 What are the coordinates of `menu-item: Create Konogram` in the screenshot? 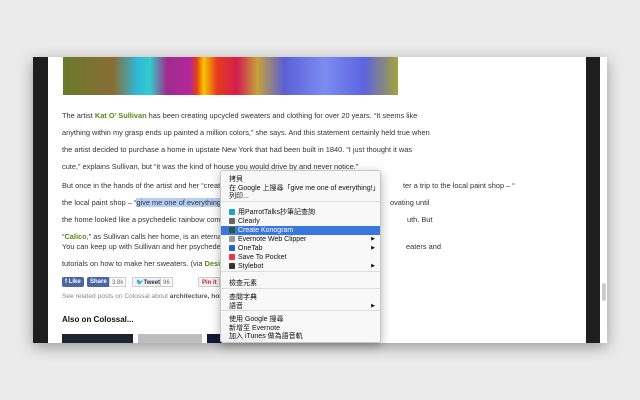 It's located at (300, 230).